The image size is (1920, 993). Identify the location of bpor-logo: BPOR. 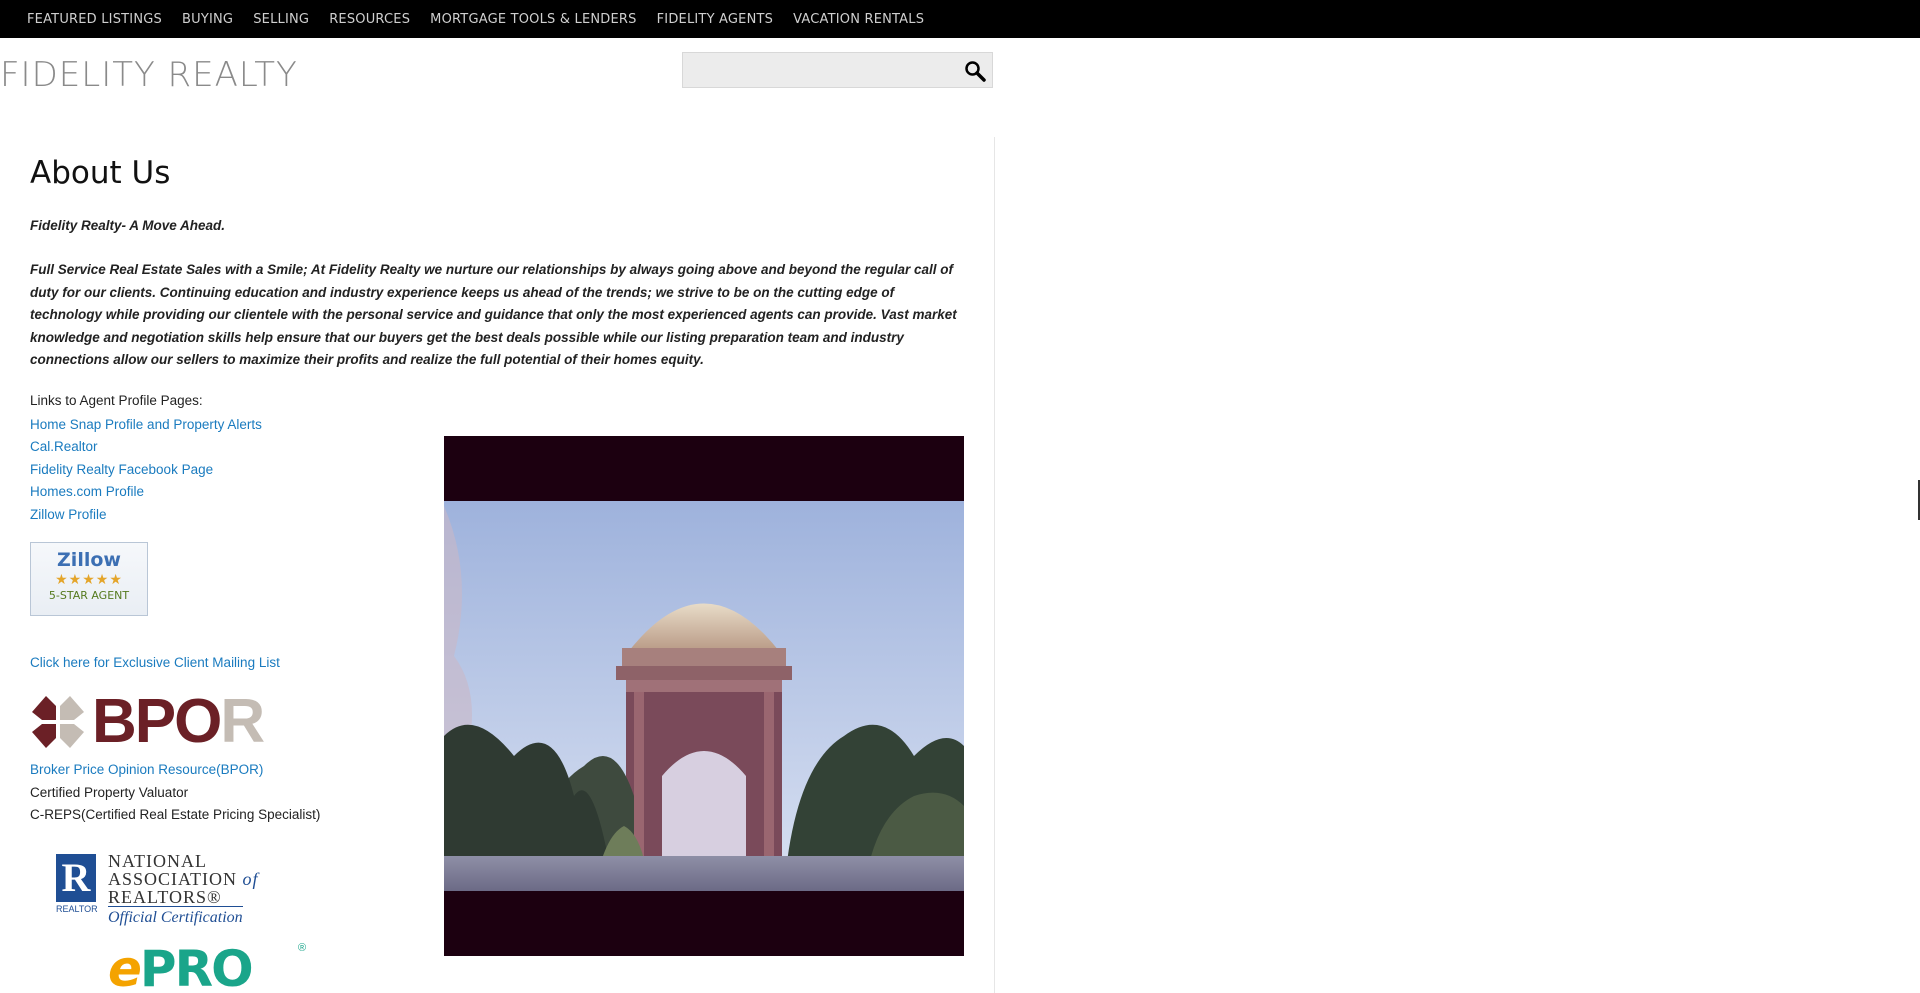
(156, 722).